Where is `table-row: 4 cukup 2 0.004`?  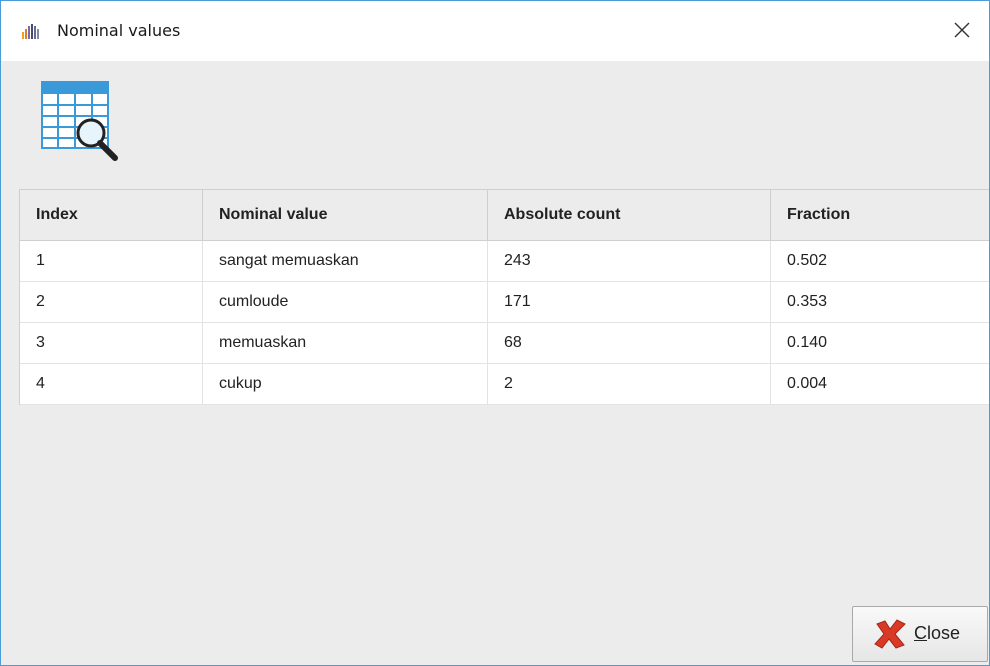 table-row: 4 cukup 2 0.004 is located at coordinates (504, 384).